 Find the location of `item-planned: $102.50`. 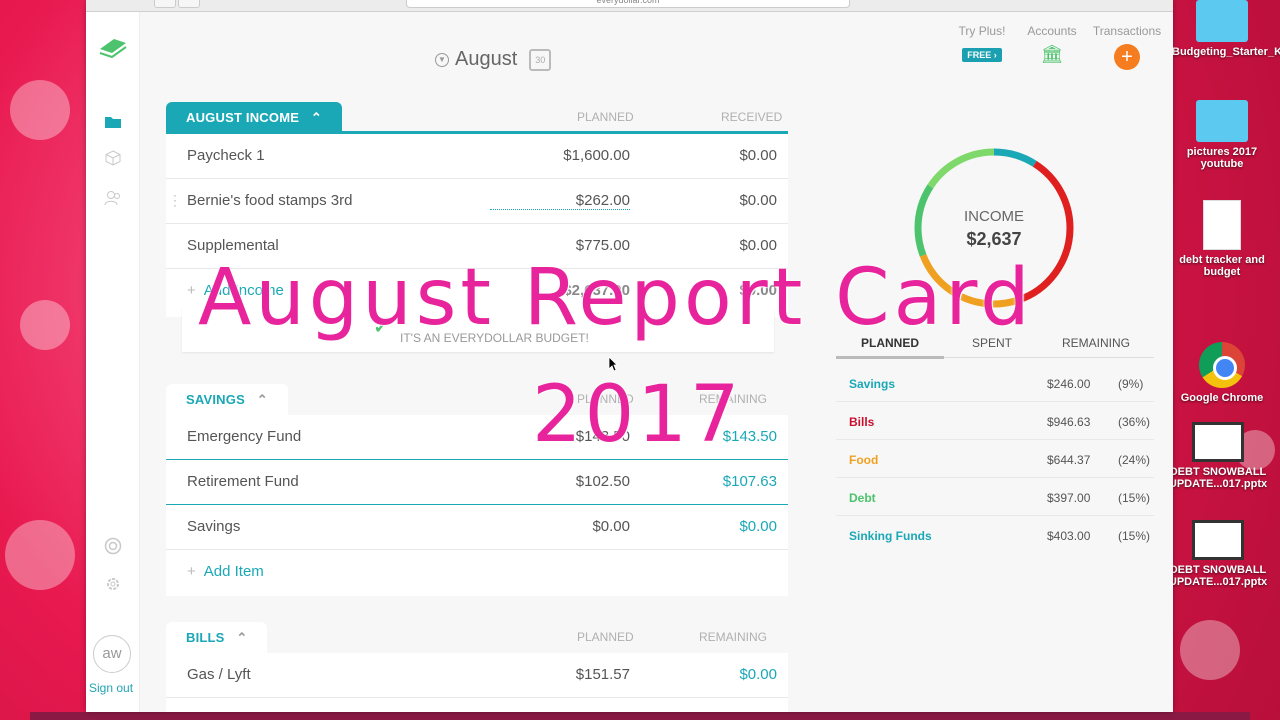

item-planned: $102.50 is located at coordinates (603, 481).